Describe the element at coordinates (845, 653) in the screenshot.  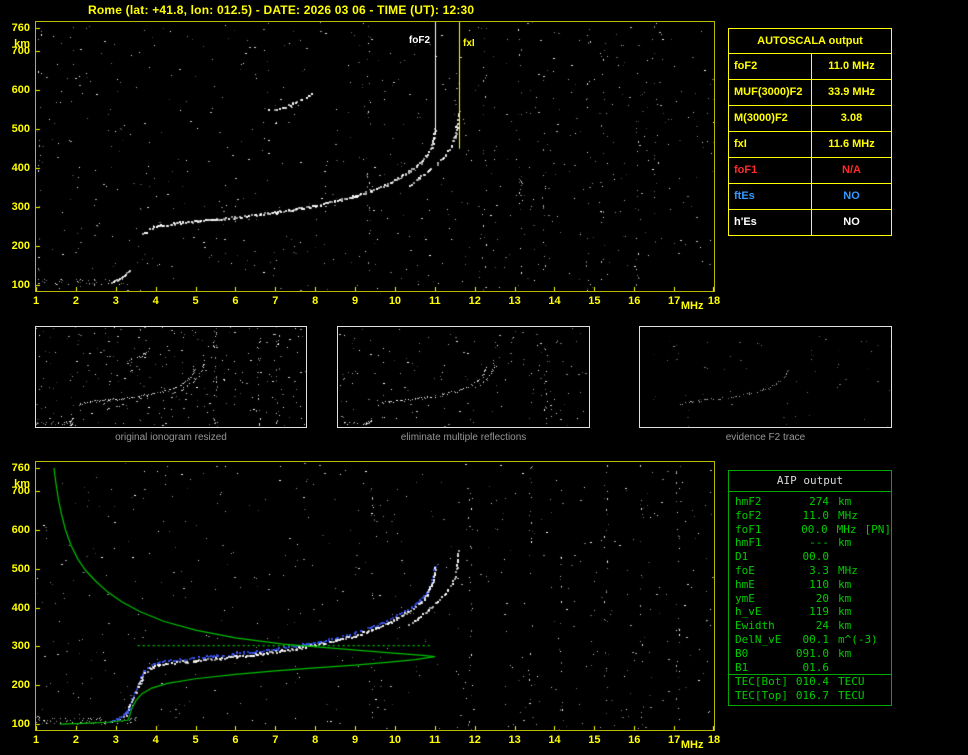
I see `aip-unit-b0: km` at that location.